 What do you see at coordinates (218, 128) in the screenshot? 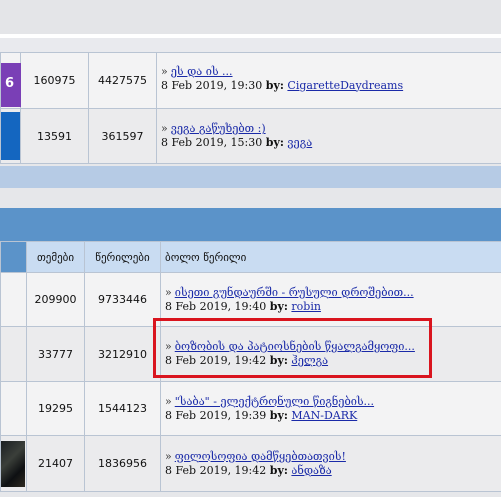
I see `last-post-link: ვეგა გაწუხებთ :)` at bounding box center [218, 128].